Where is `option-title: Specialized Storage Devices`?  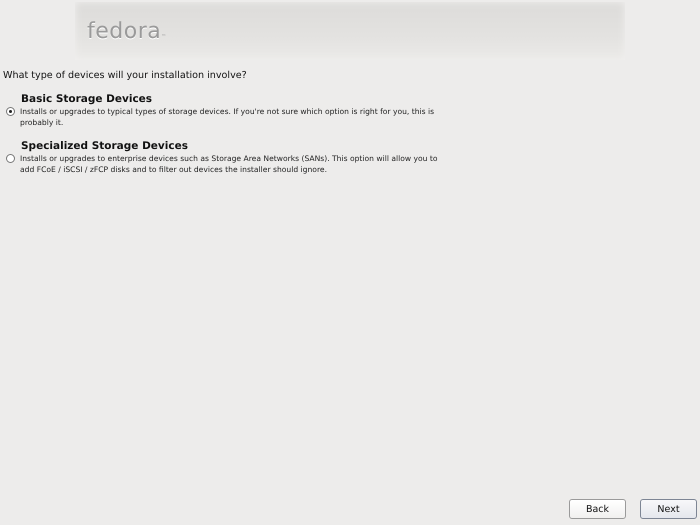 option-title: Specialized Storage Devices is located at coordinates (104, 146).